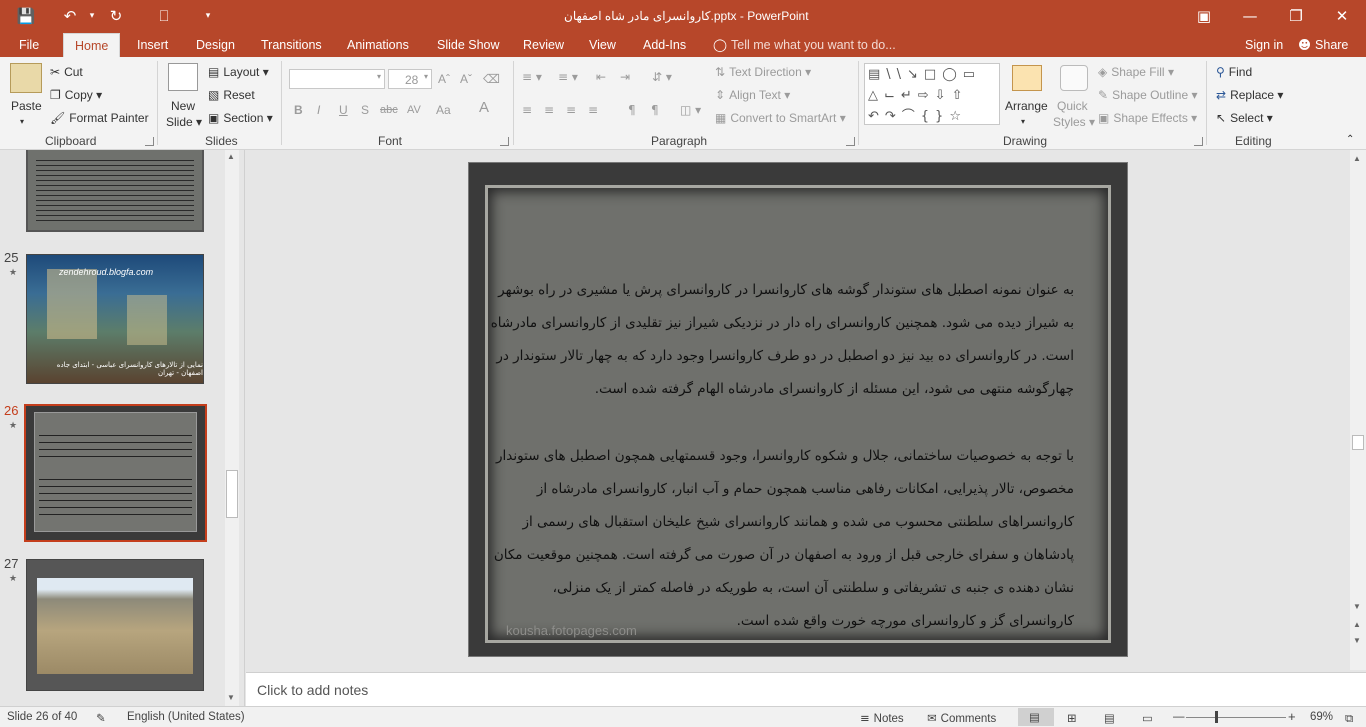 Image resolution: width=1366 pixels, height=727 pixels. I want to click on convert-smartart-button: ▦ Convert to SmartArt ▾, so click(780, 118).